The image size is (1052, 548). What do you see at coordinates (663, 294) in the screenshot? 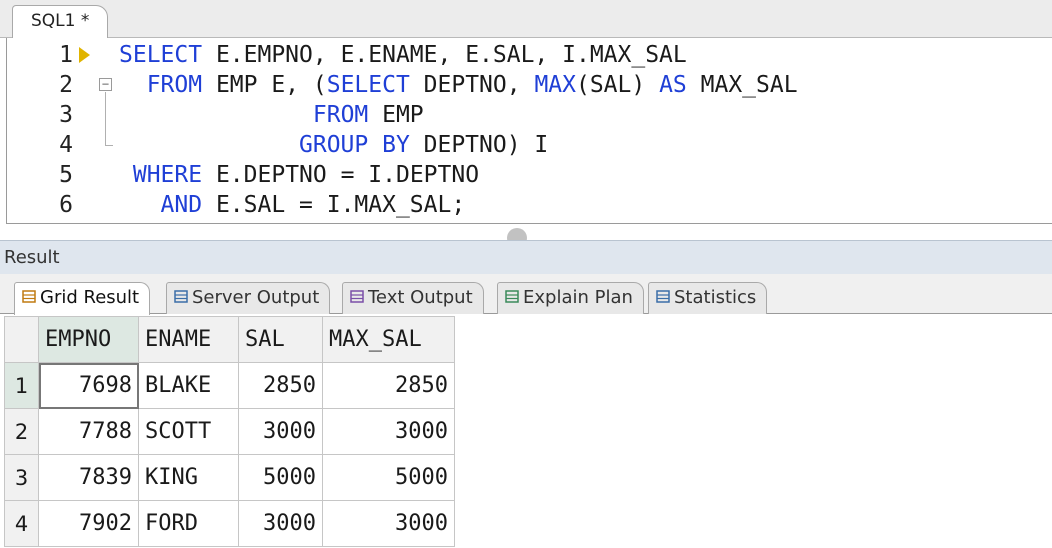
I see `statistics-icon` at bounding box center [663, 294].